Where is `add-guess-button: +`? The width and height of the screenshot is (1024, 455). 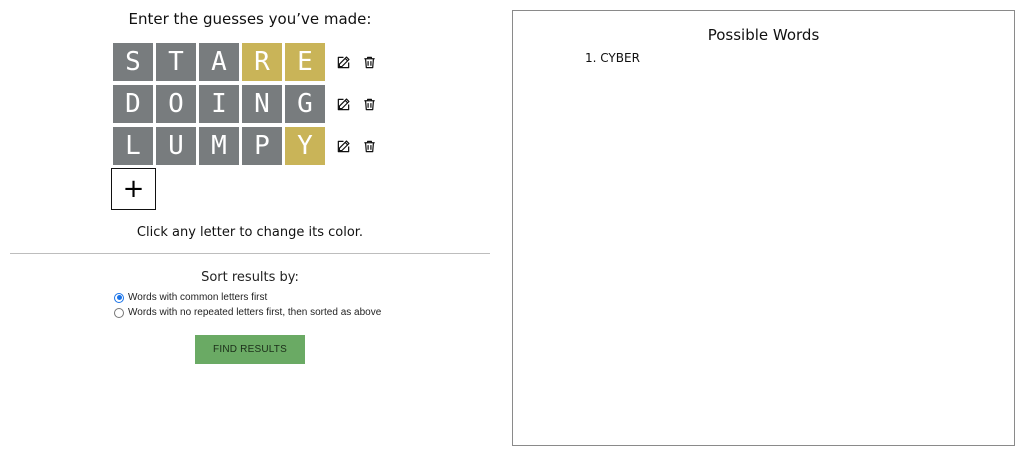
add-guess-button: + is located at coordinates (133, 189).